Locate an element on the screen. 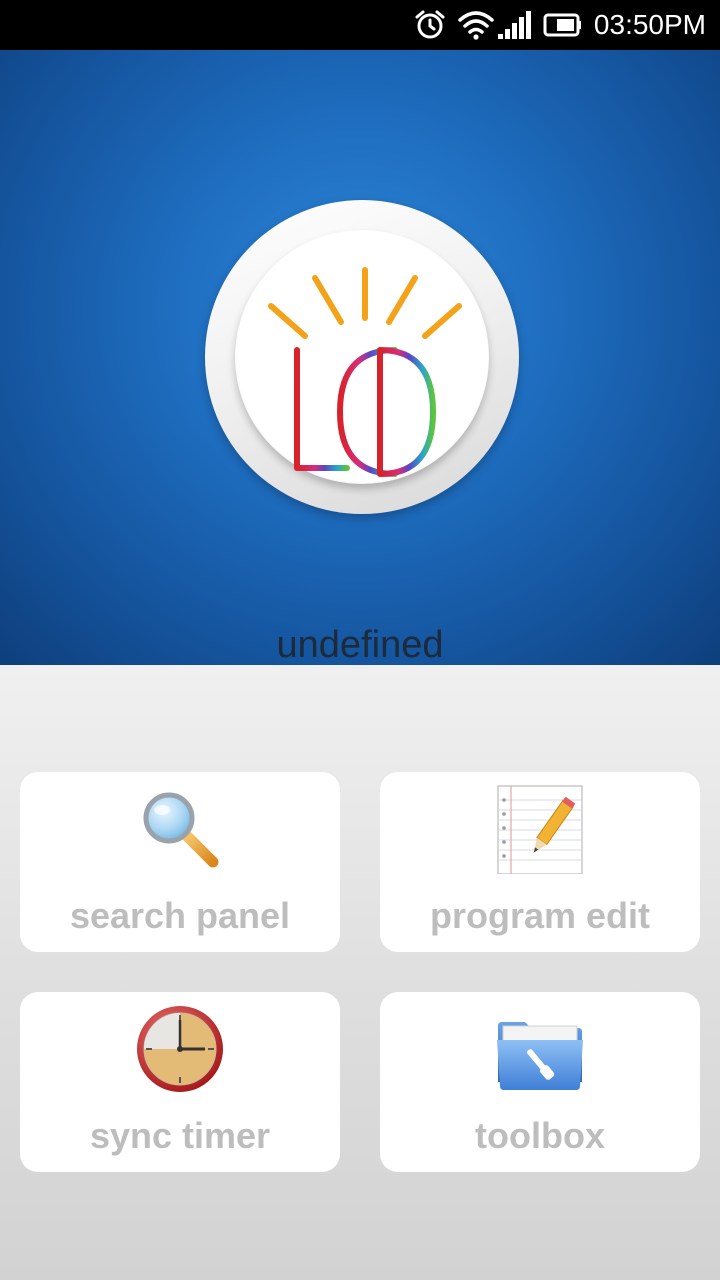 This screenshot has height=1280, width=720. alarm-icon is located at coordinates (430, 24).